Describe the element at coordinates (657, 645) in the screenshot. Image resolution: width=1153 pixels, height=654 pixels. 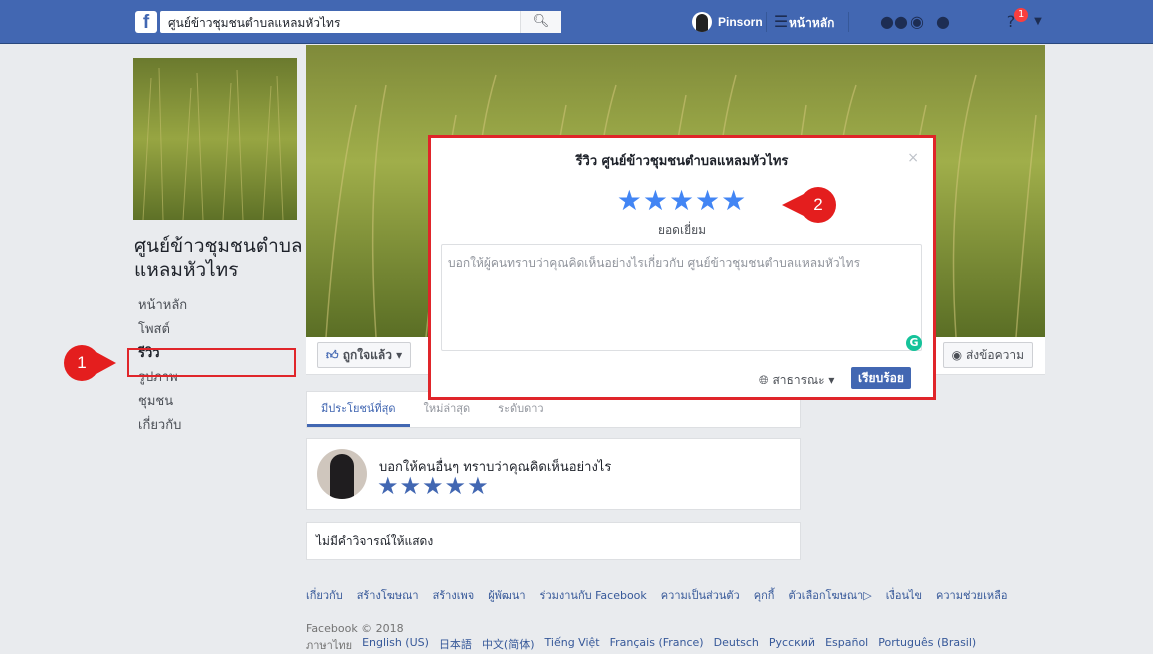
I see `language-link: Français (France)` at that location.